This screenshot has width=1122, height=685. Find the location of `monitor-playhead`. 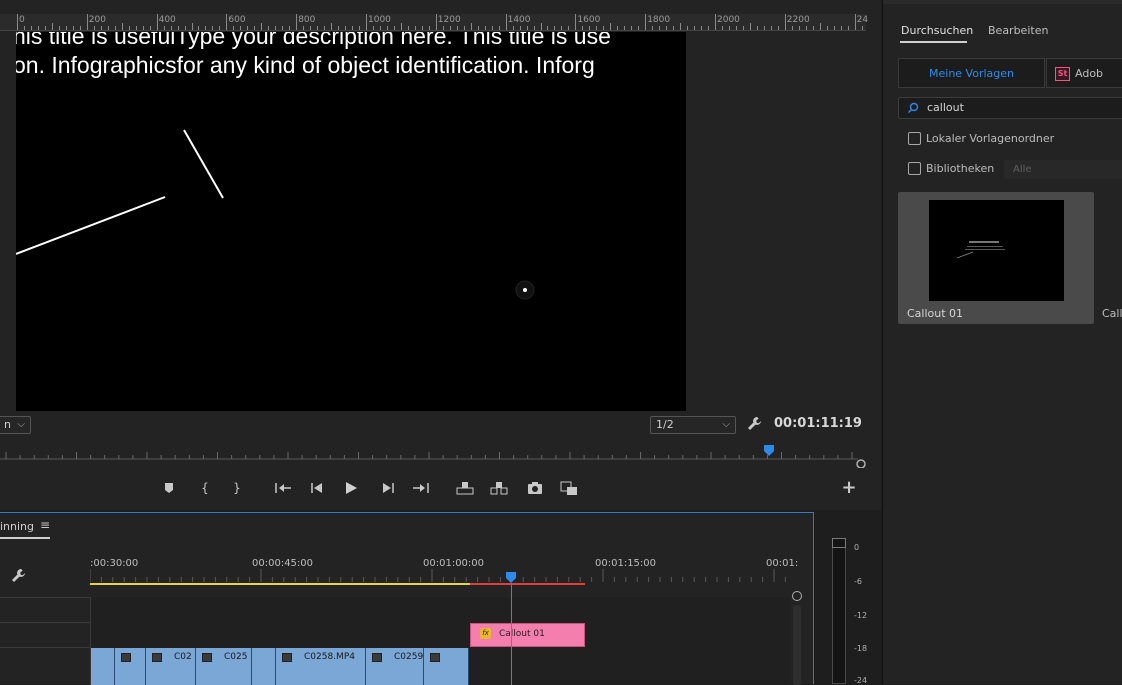

monitor-playhead is located at coordinates (769, 450).